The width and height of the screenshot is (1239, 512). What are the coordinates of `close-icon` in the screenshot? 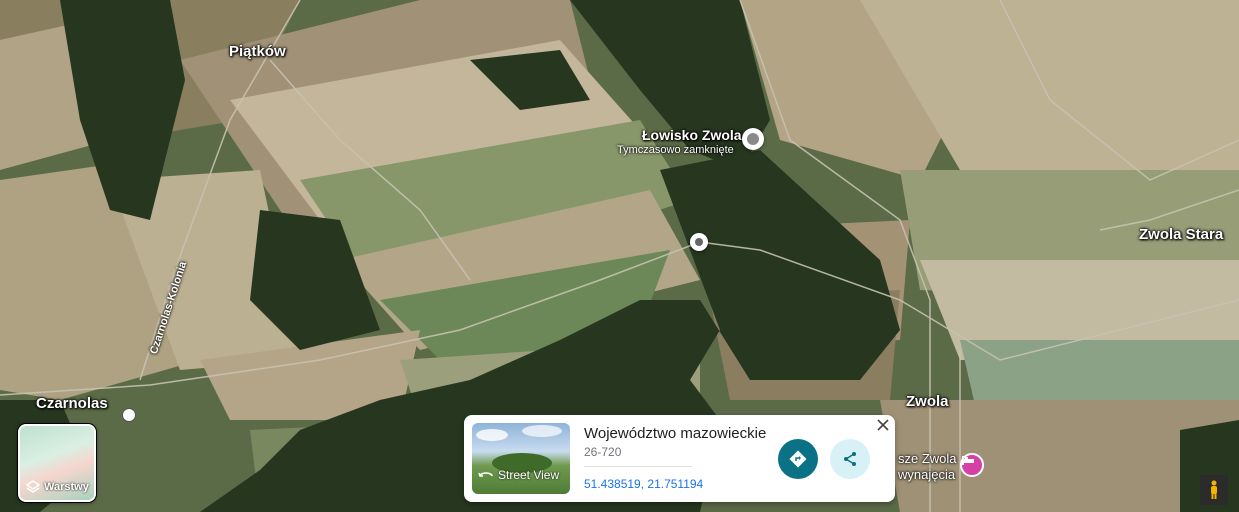 It's located at (883, 425).